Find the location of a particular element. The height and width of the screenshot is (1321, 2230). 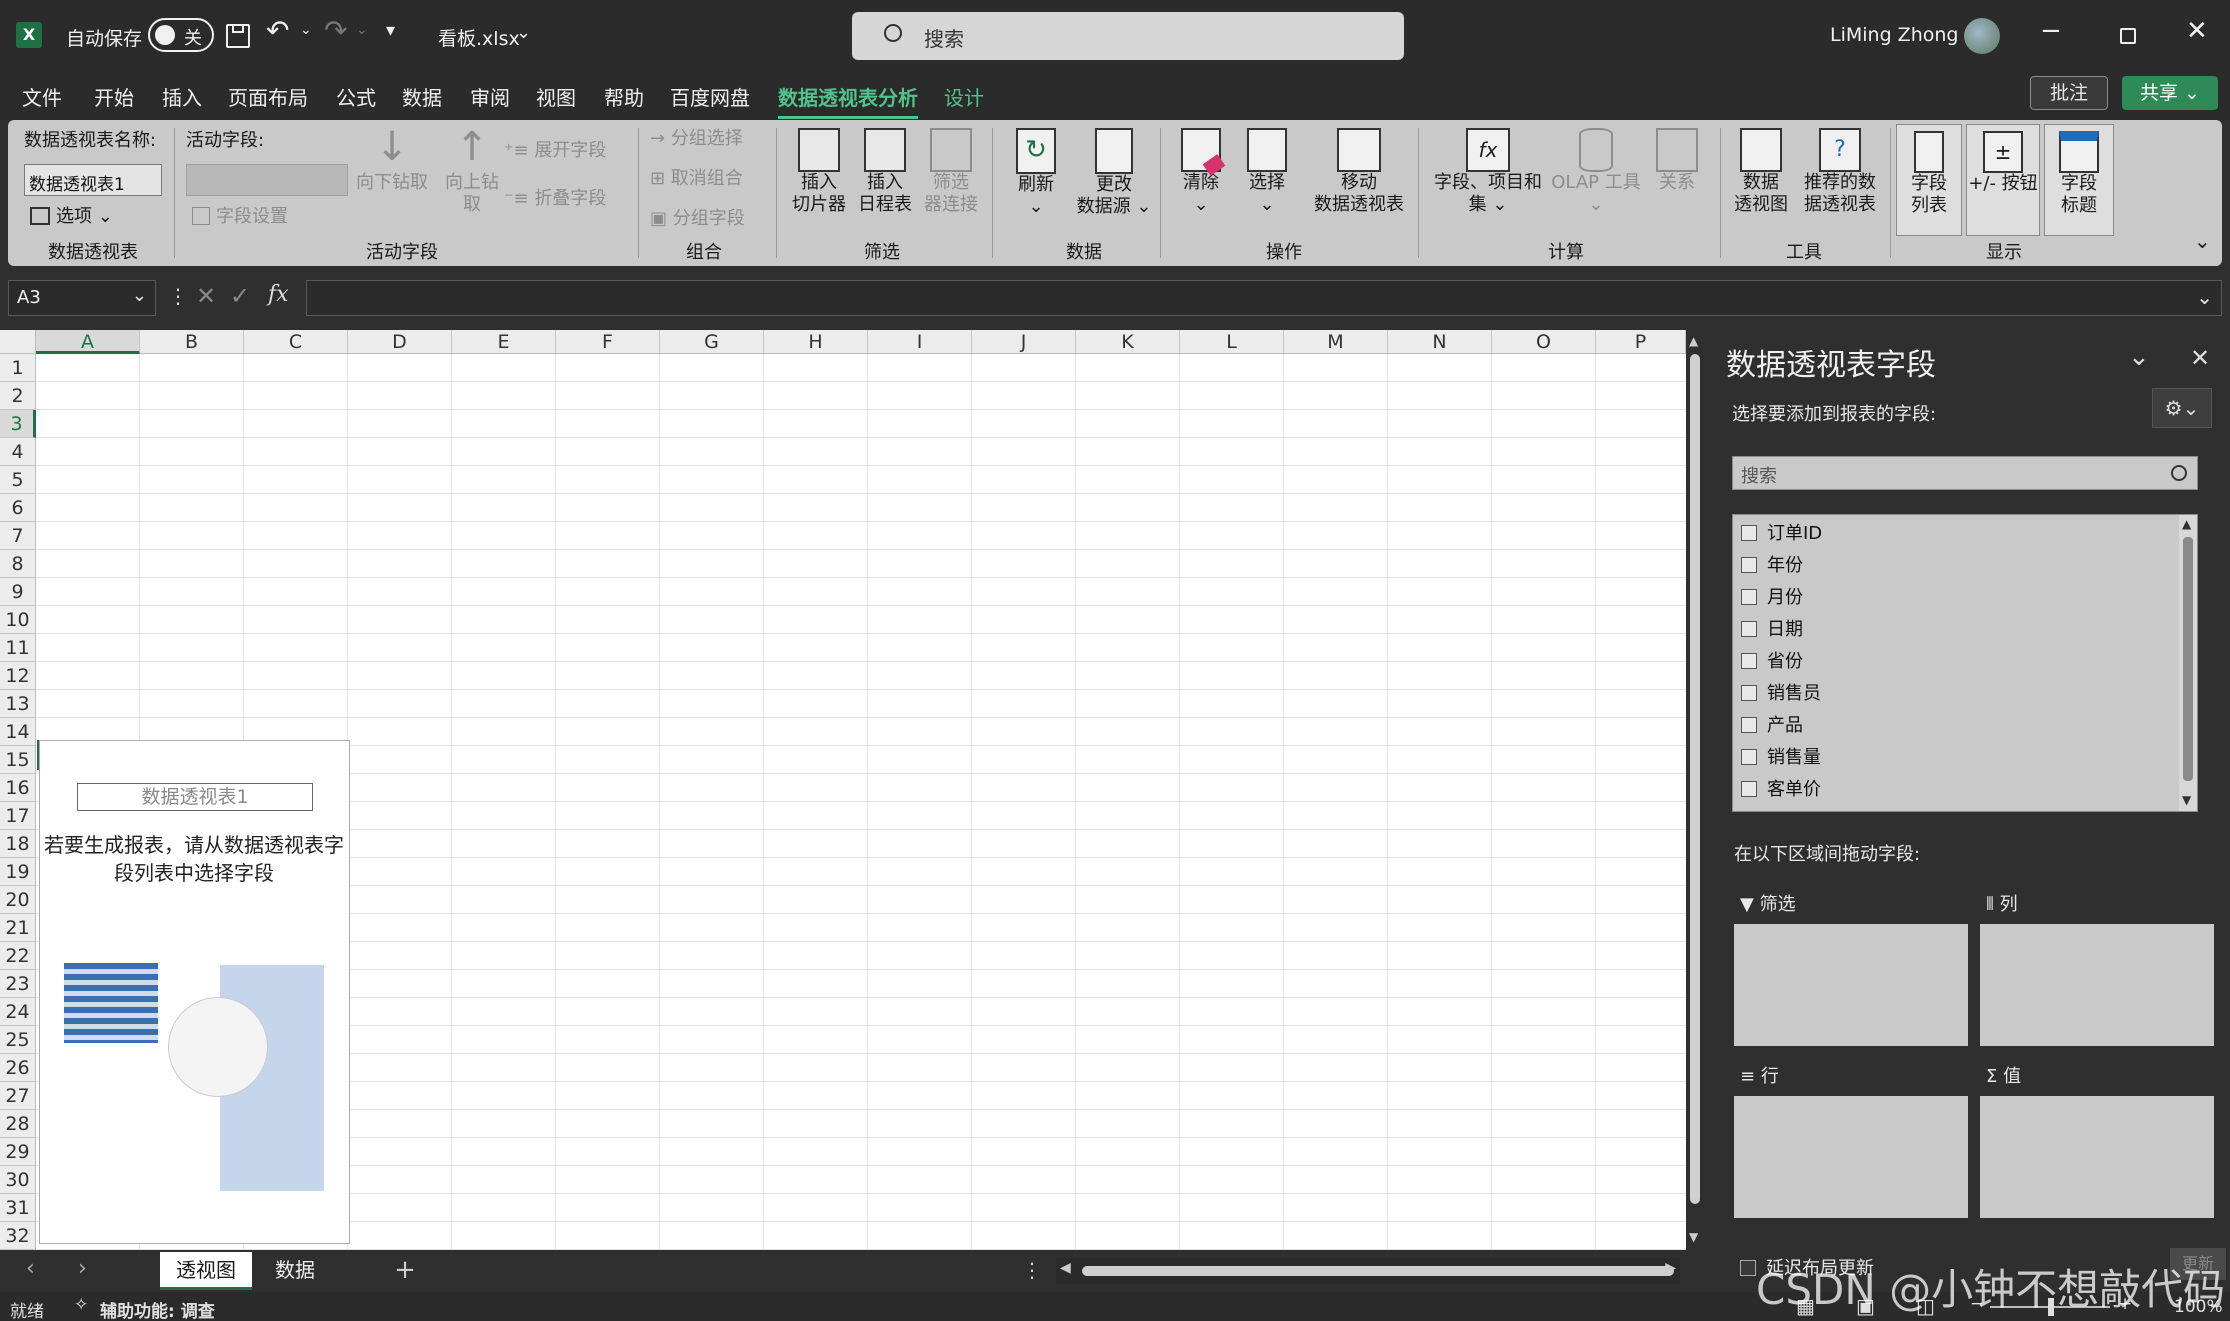

column-header: I is located at coordinates (920, 342).